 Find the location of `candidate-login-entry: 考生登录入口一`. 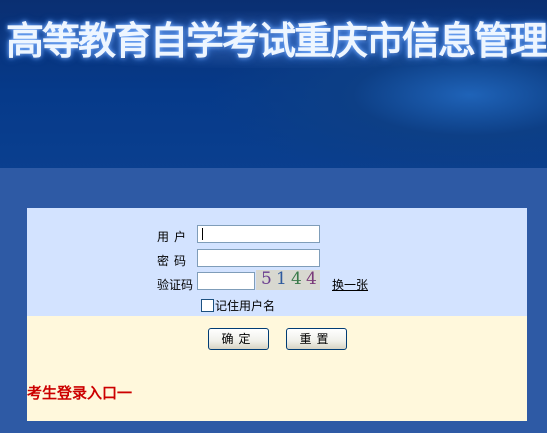

candidate-login-entry: 考生登录入口一 is located at coordinates (79, 392).